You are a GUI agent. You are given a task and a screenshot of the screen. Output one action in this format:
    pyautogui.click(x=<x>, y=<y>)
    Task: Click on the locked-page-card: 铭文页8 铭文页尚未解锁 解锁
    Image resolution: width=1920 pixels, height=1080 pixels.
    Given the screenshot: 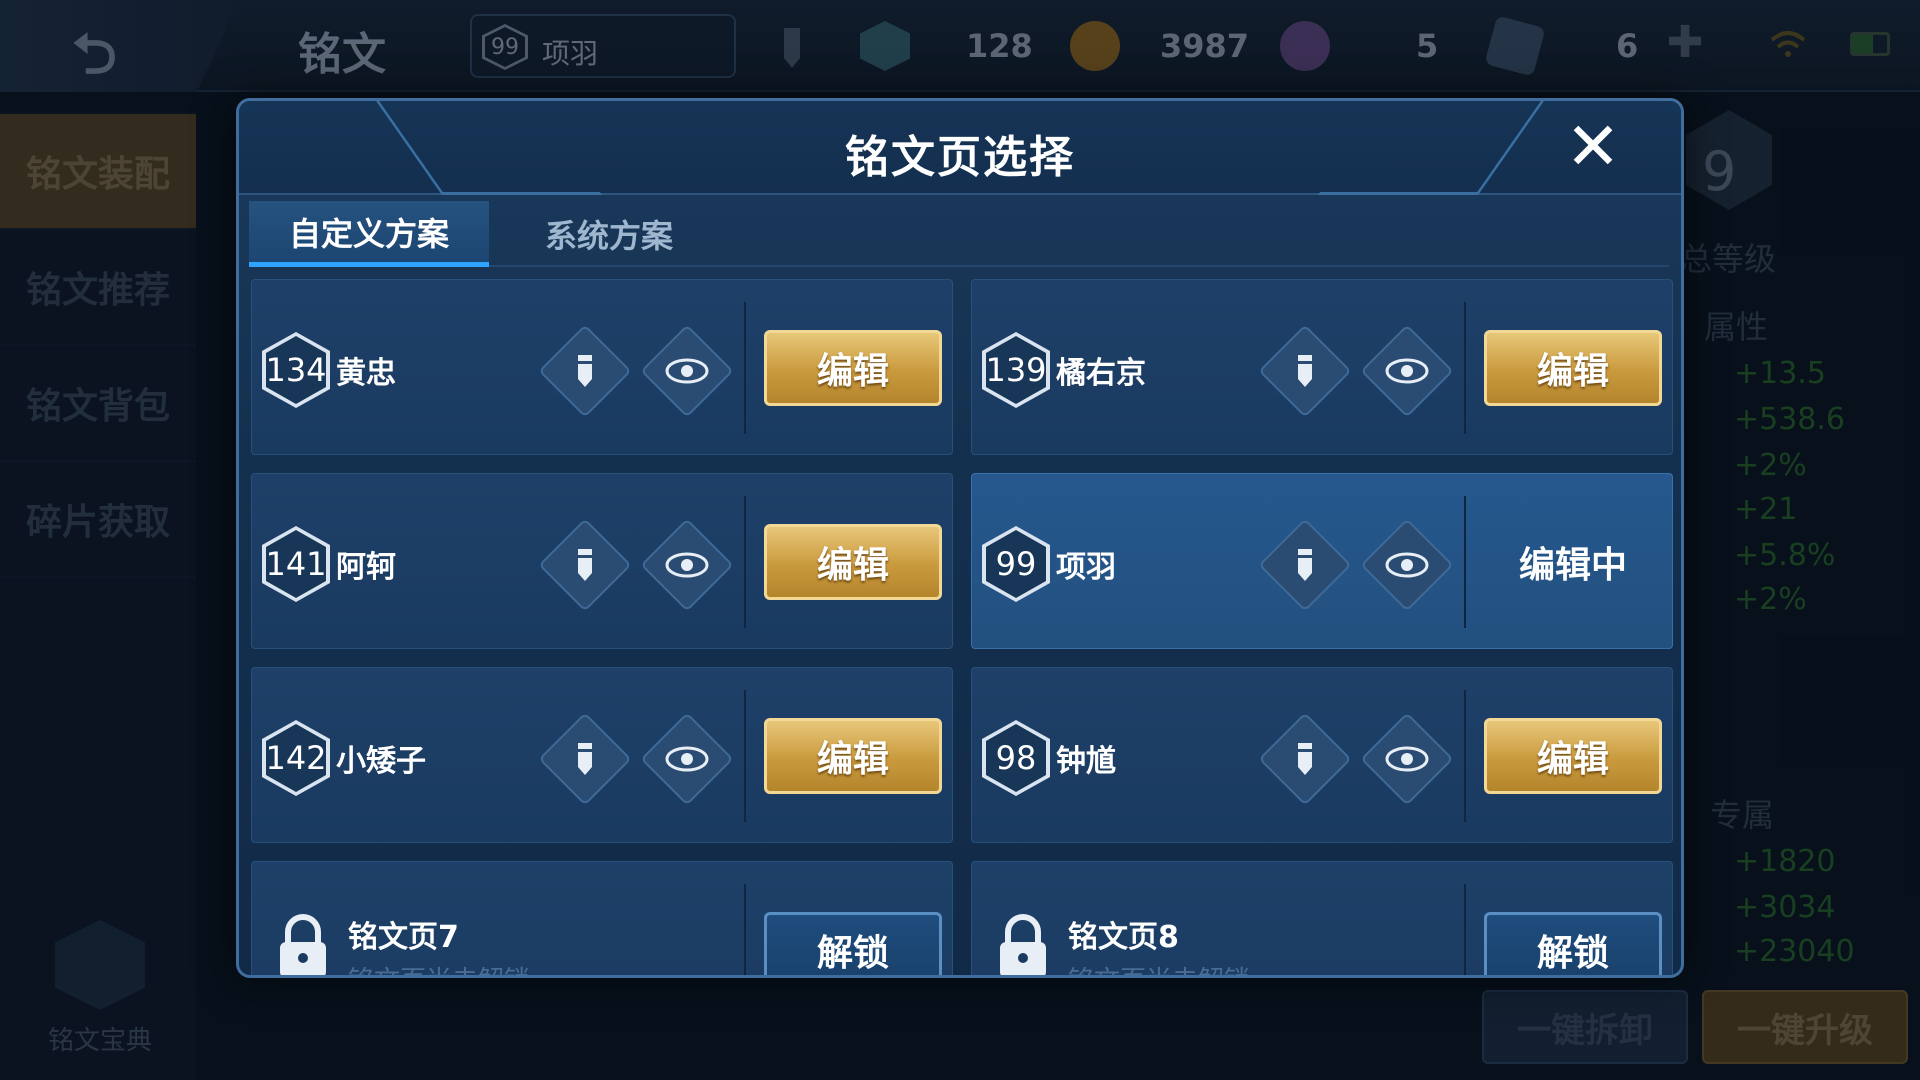 What is the action you would take?
    pyautogui.click(x=1322, y=918)
    